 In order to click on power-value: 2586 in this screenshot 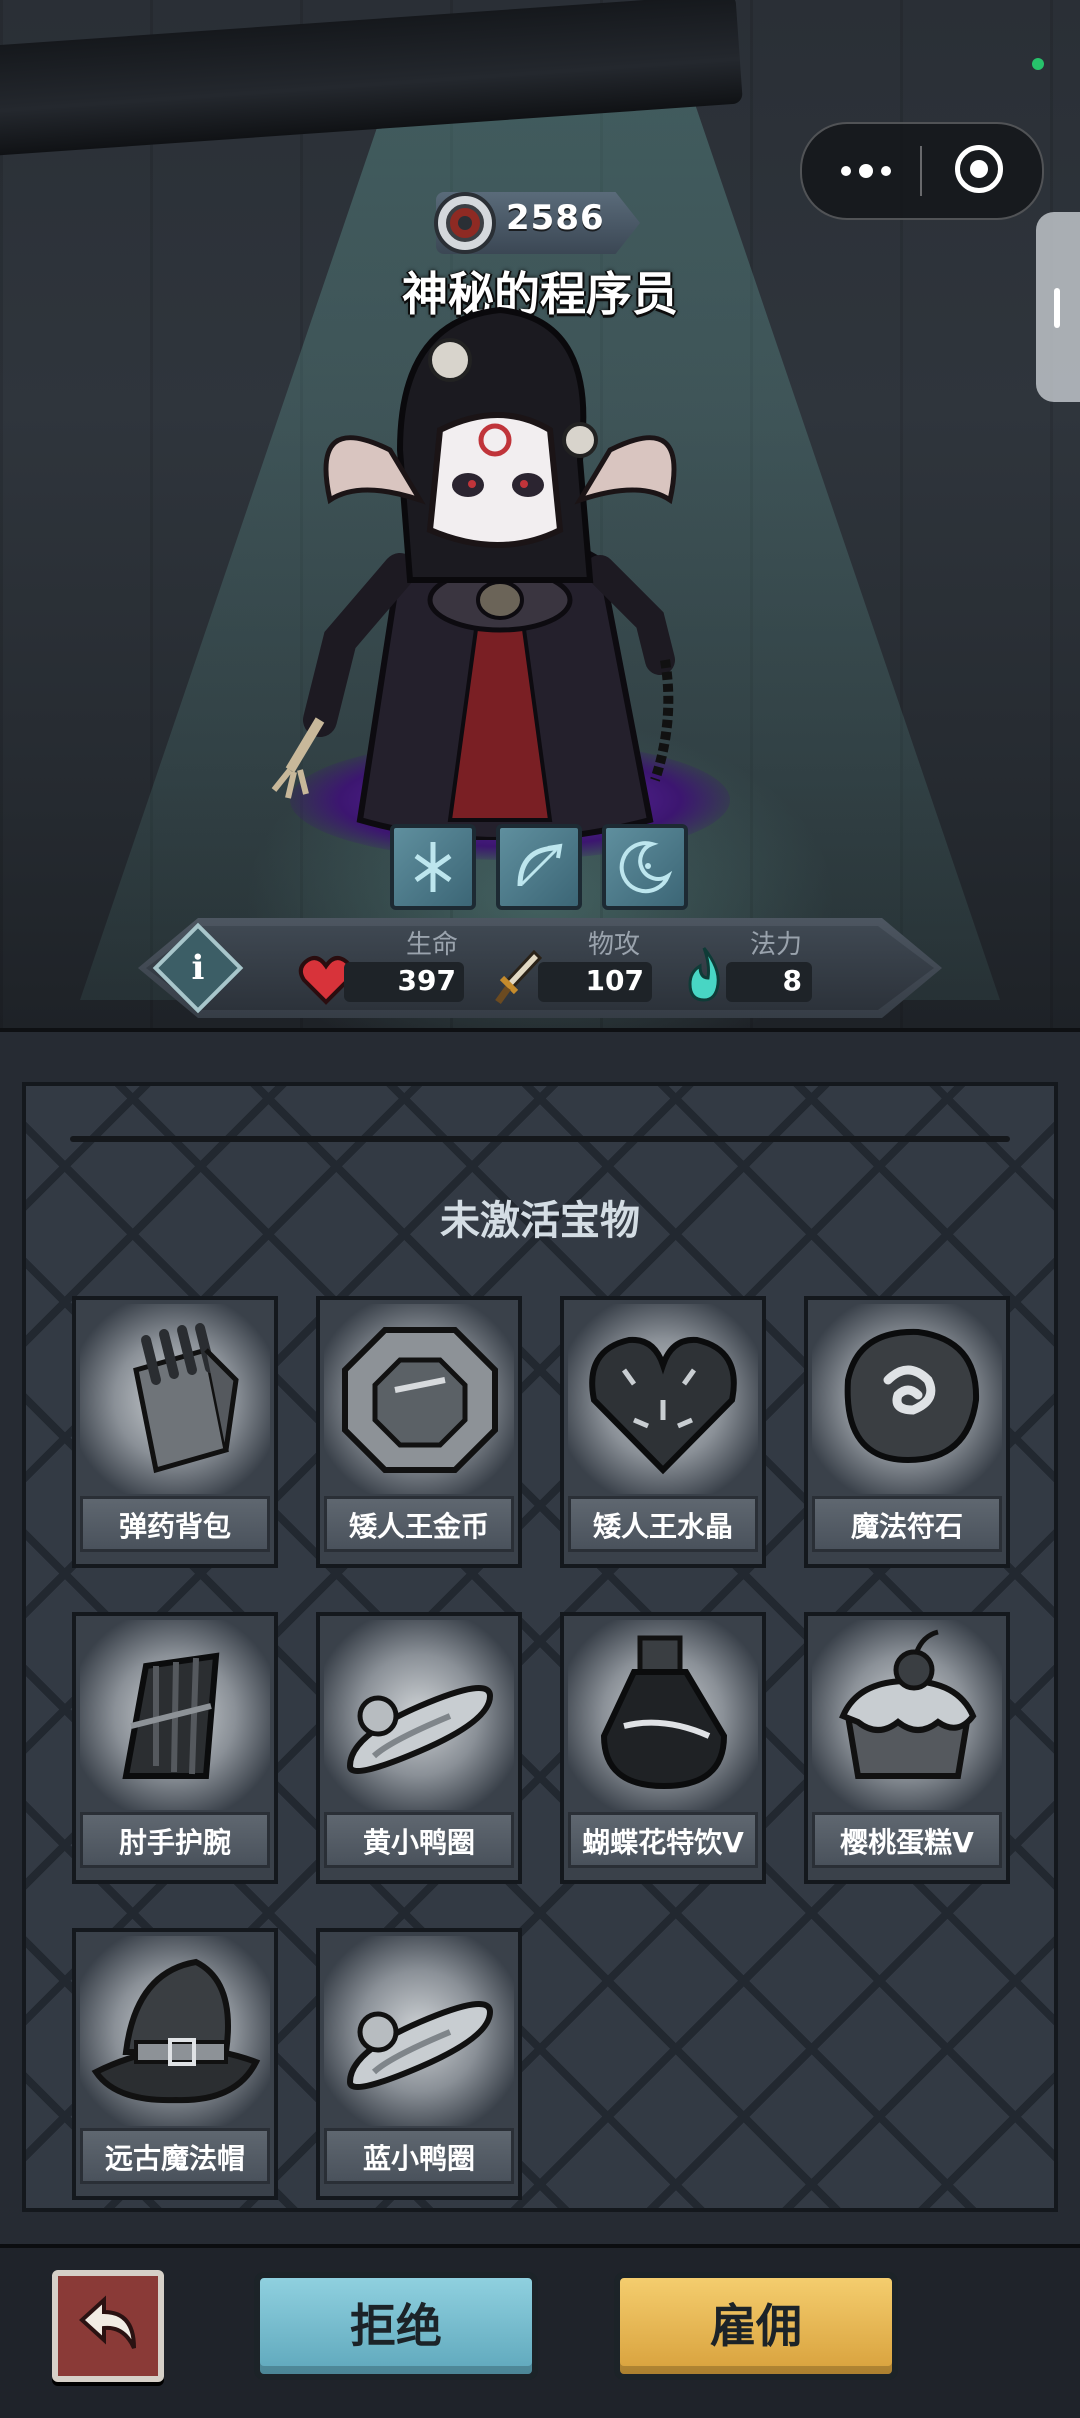, I will do `click(555, 218)`.